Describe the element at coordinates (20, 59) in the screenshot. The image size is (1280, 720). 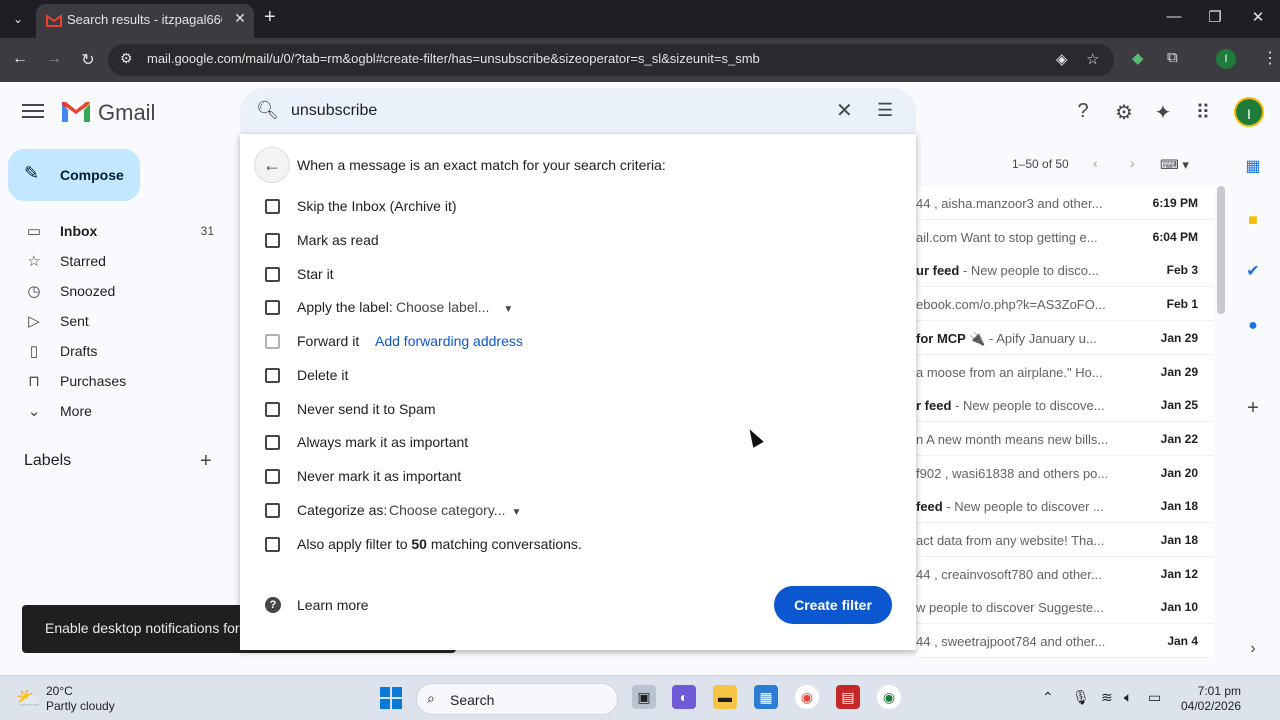
I see `back-icon: ←` at that location.